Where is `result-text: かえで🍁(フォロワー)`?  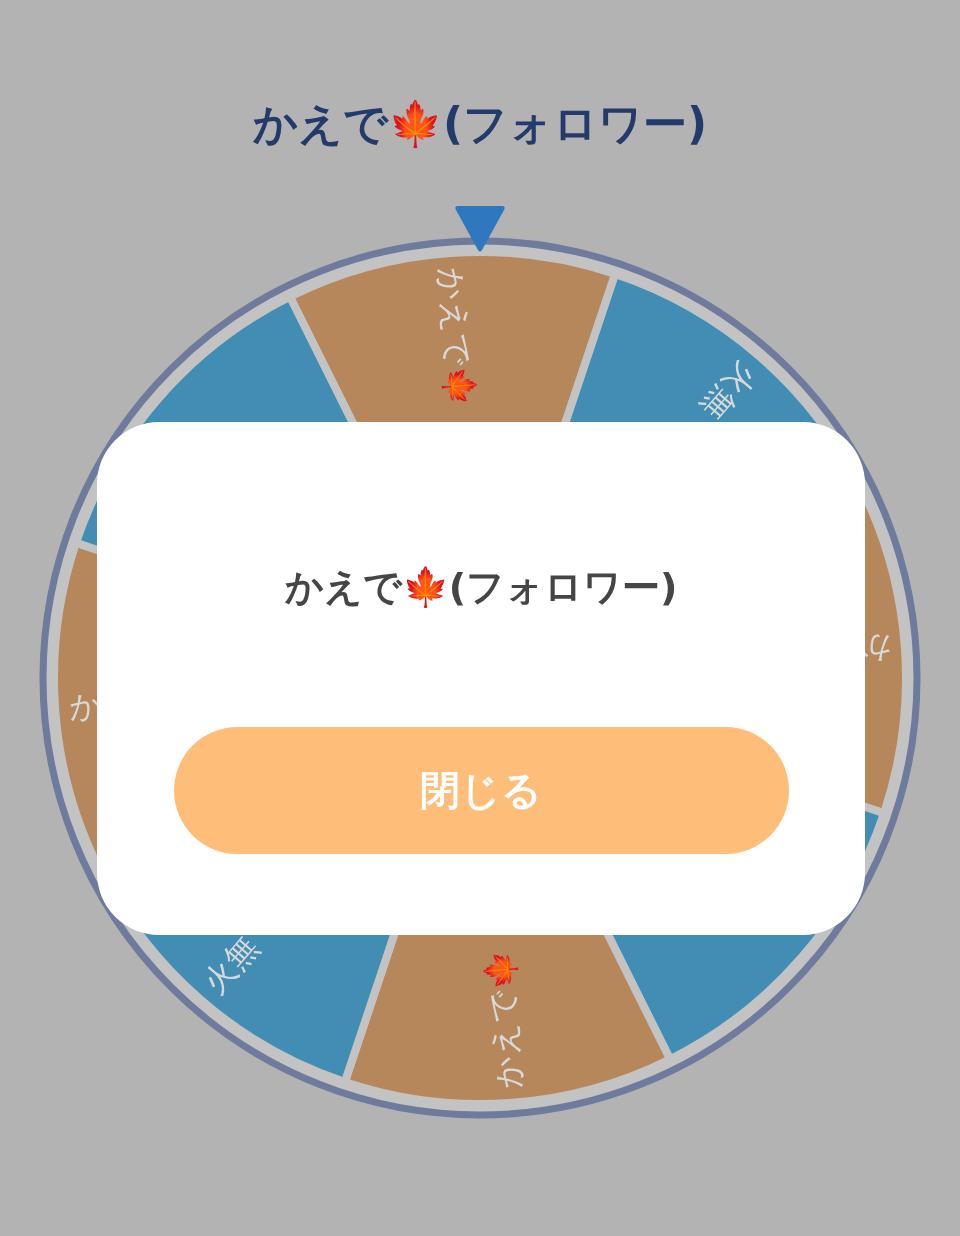
result-text: かえで🍁(フォロワー) is located at coordinates (481, 587).